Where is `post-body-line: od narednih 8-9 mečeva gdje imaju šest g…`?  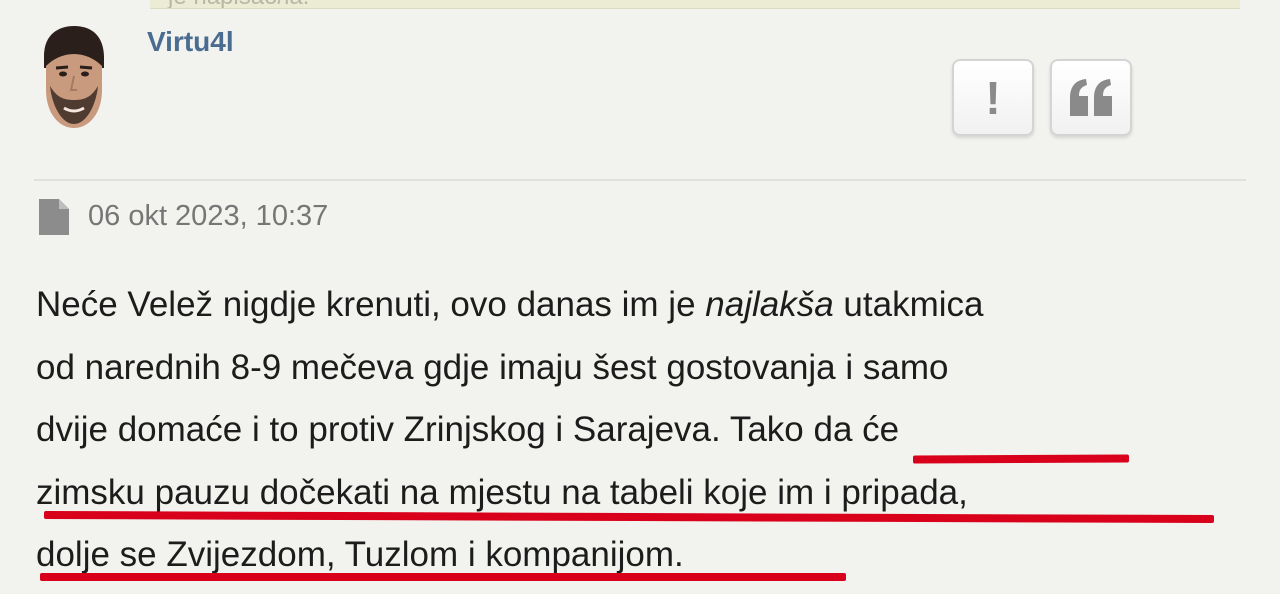 post-body-line: od narednih 8-9 mečeva gdje imaju šest g… is located at coordinates (492, 367).